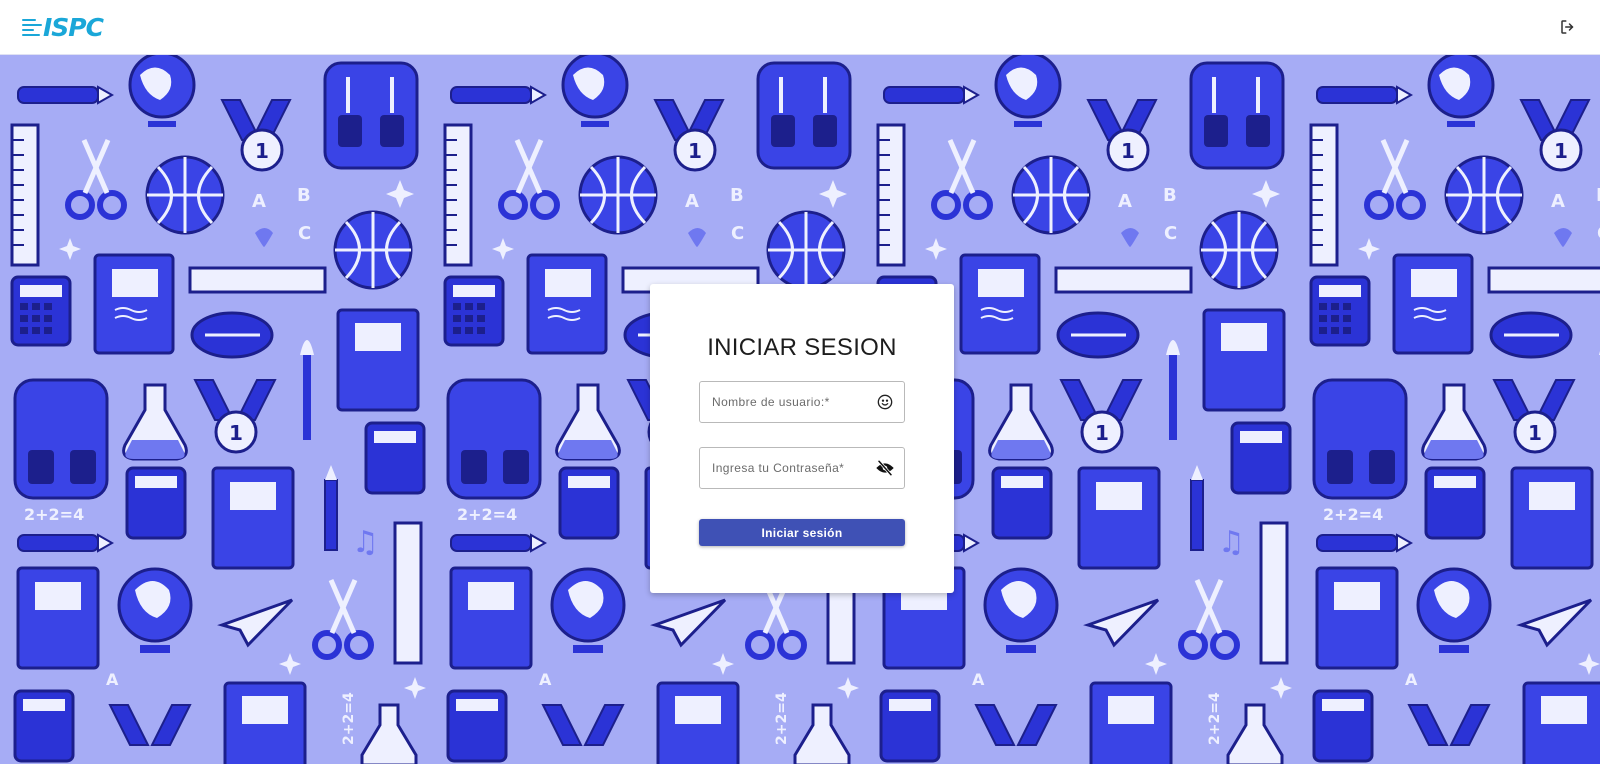 This screenshot has height=764, width=1600. Describe the element at coordinates (794, 468) in the screenshot. I see `password-input` at that location.